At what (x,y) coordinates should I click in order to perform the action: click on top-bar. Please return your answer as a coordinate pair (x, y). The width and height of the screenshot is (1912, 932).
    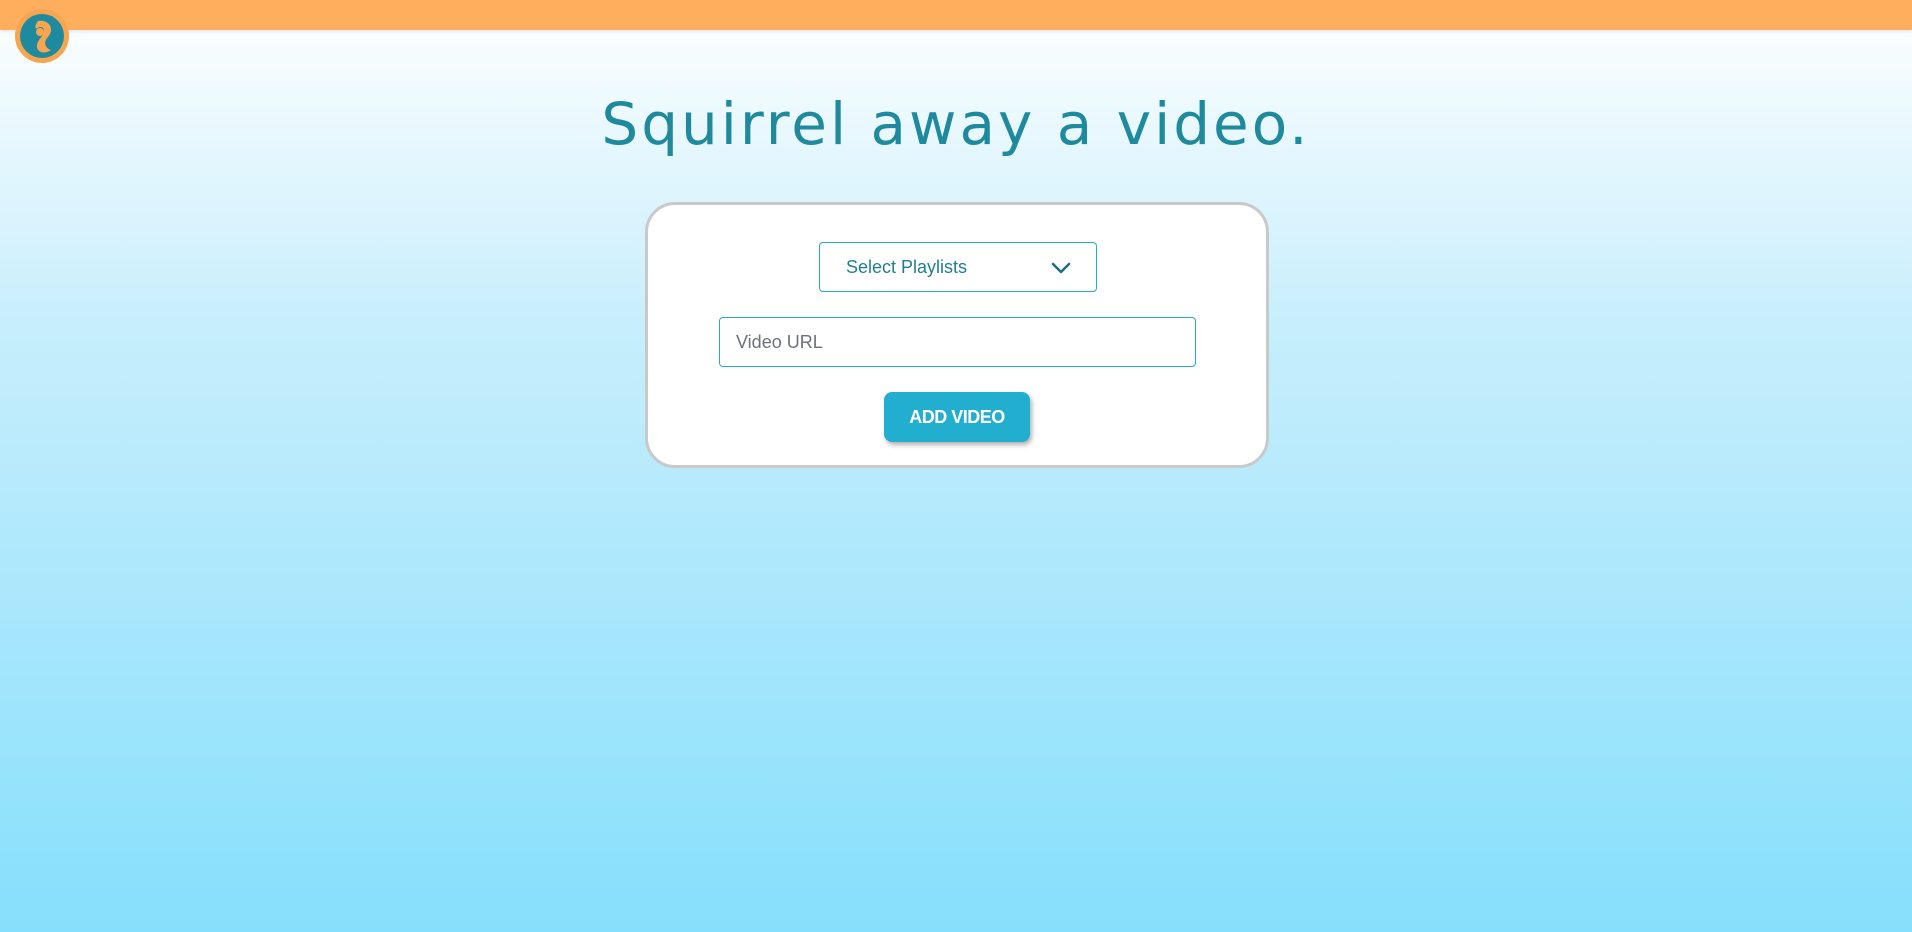
    Looking at the image, I should click on (956, 15).